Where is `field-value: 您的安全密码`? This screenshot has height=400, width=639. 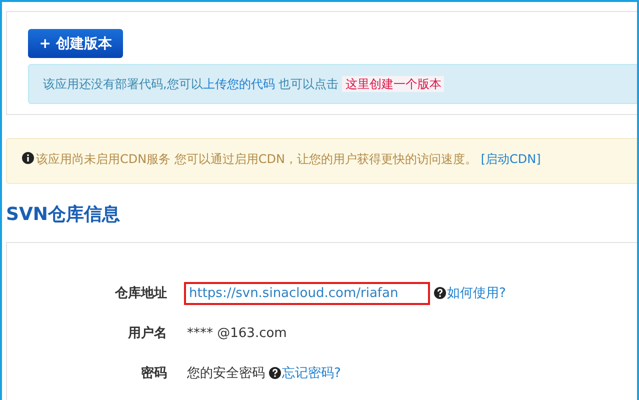
field-value: 您的安全密码 is located at coordinates (226, 373).